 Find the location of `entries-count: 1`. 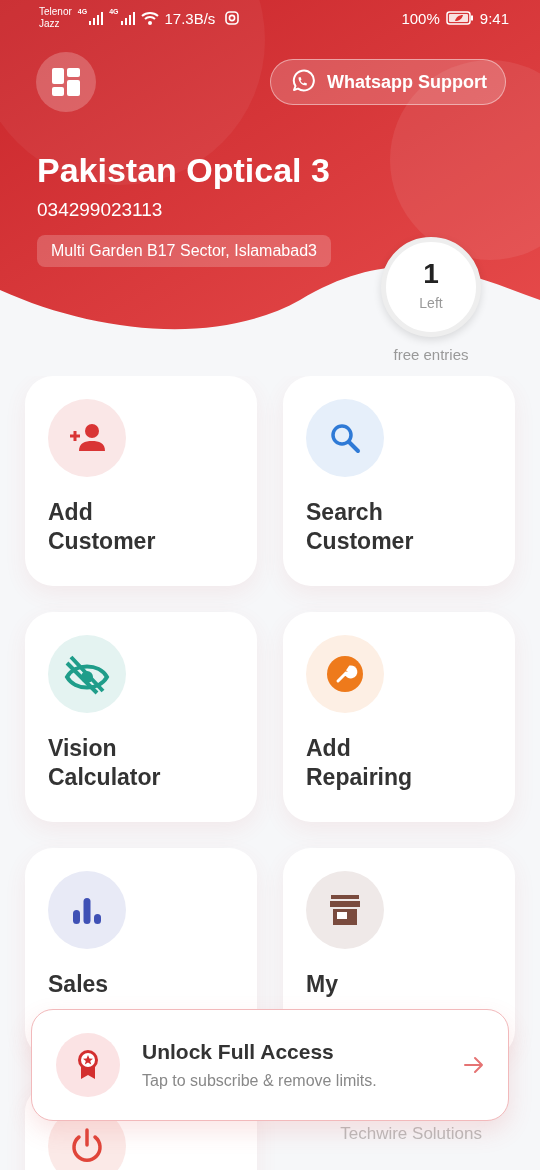

entries-count: 1 is located at coordinates (431, 274).